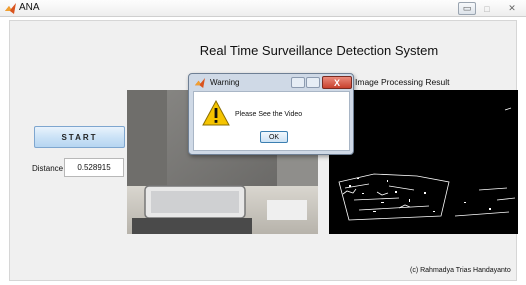 The height and width of the screenshot is (285, 526). Describe the element at coordinates (402, 82) in the screenshot. I see `result-label: Image Processing Result` at that location.